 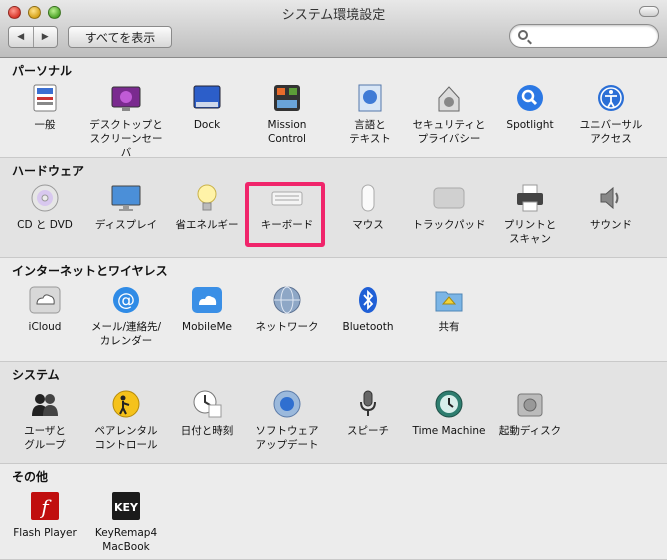 What do you see at coordinates (126, 98) in the screenshot?
I see `desktop-icon` at bounding box center [126, 98].